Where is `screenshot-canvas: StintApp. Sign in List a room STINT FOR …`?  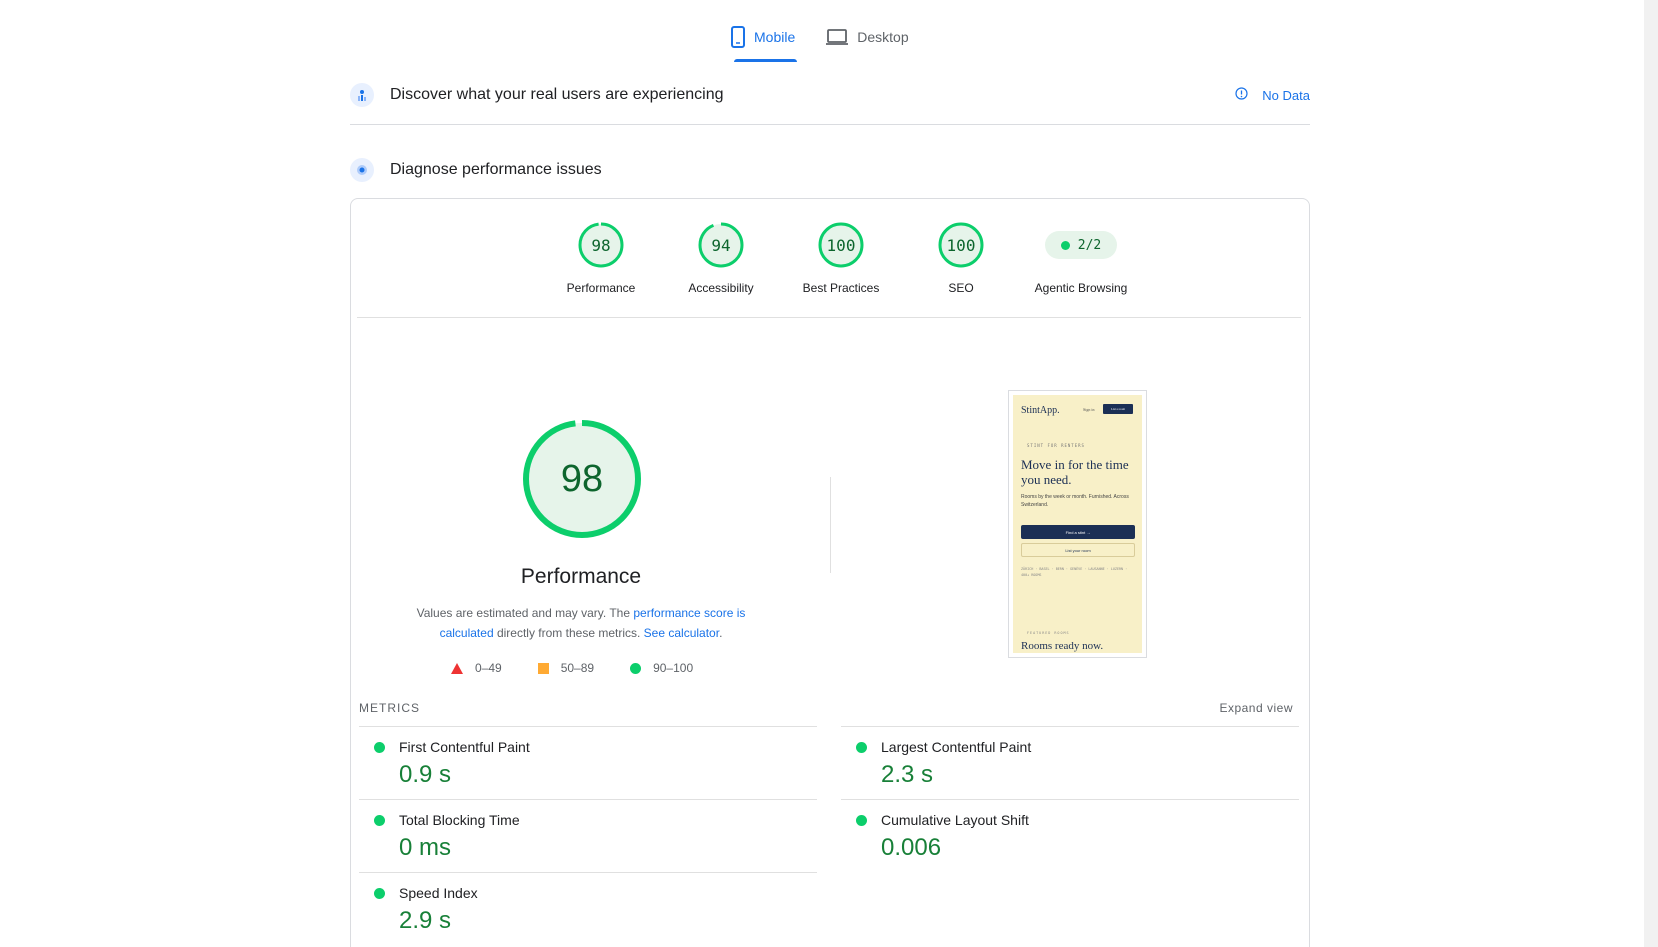
screenshot-canvas: StintApp. Sign in List a room STINT FOR … is located at coordinates (1077, 524).